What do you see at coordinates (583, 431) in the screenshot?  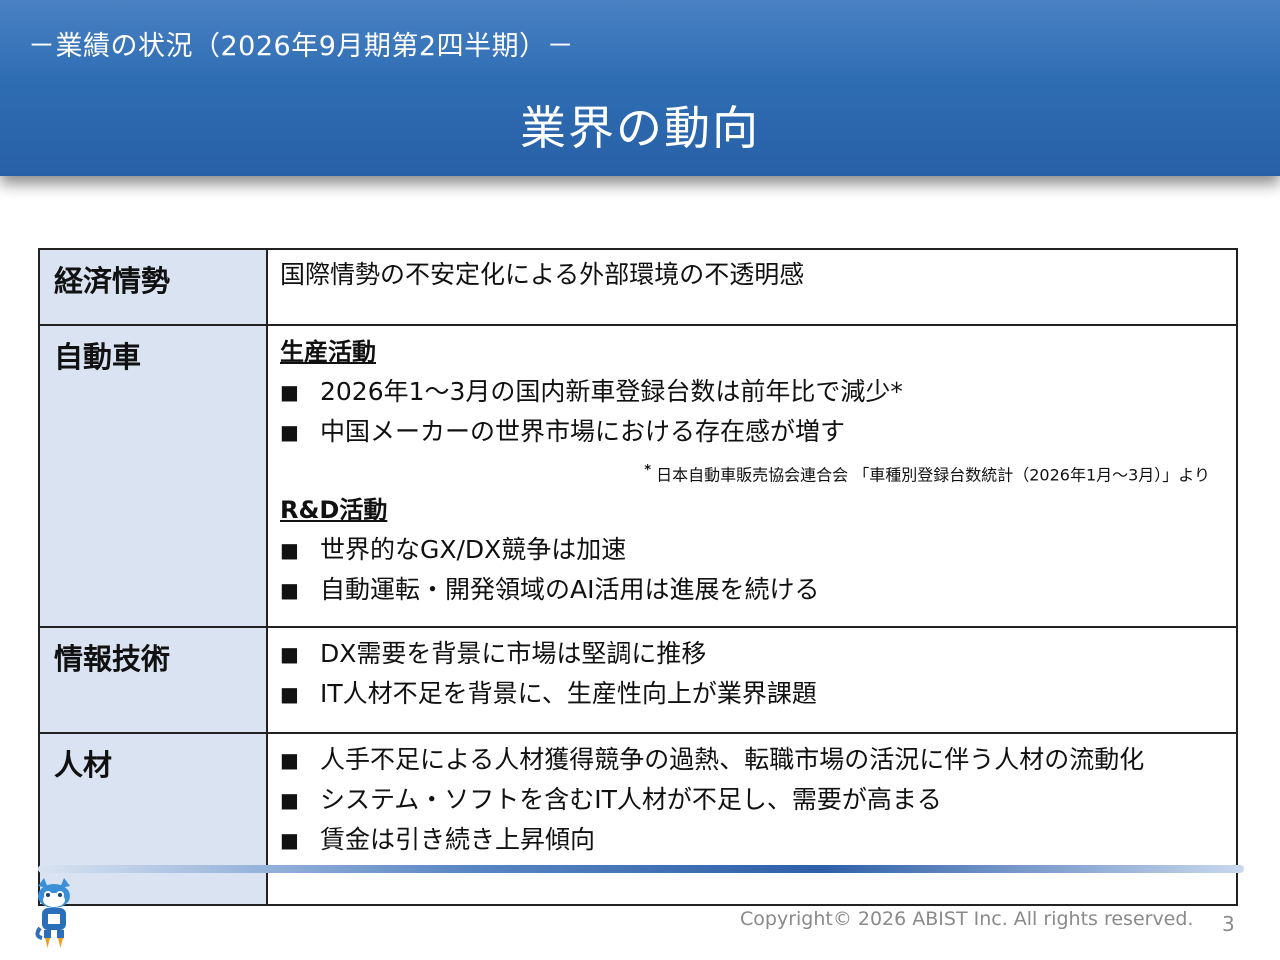 I see `bullet-text: 中国メーカーの世界市場における存在感が増す` at bounding box center [583, 431].